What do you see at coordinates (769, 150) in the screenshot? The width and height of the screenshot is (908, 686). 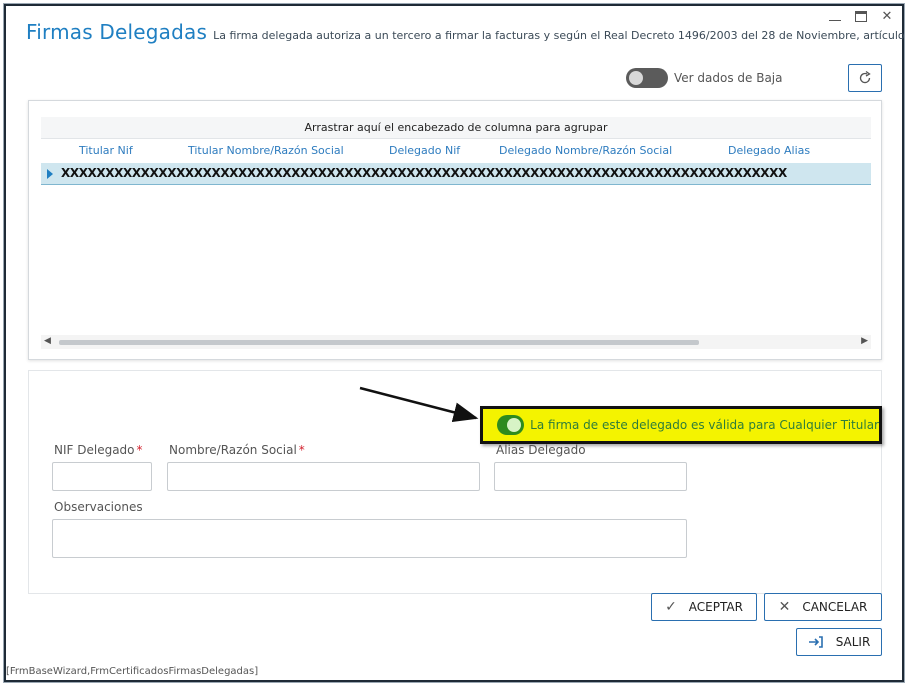 I see `column-header-delegado-alias: Delegado Alias` at bounding box center [769, 150].